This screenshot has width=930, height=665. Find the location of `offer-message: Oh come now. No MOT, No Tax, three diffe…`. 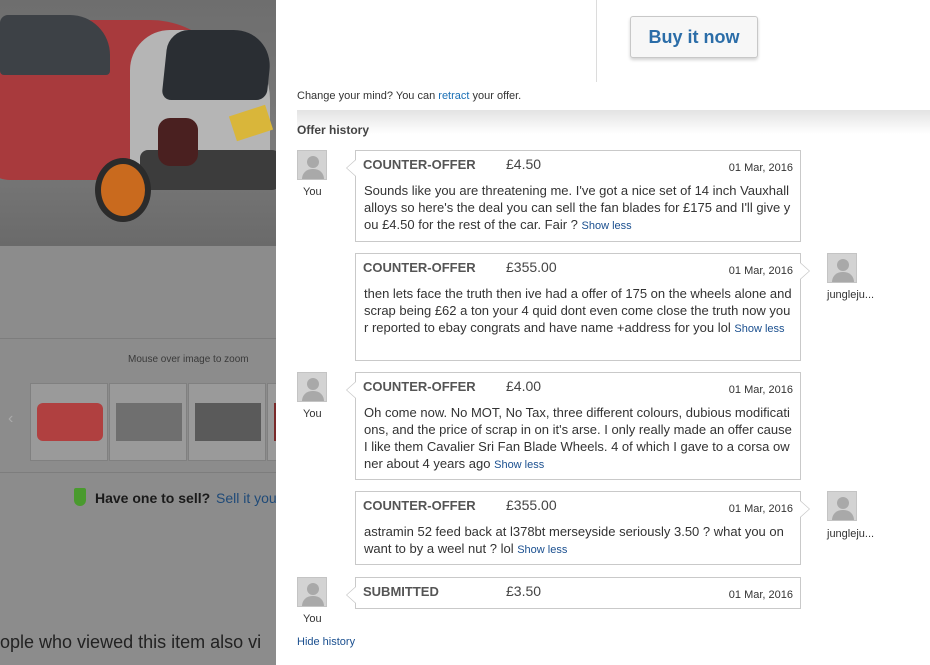

offer-message: Oh come now. No MOT, No Tax, three diffe… is located at coordinates (579, 439).